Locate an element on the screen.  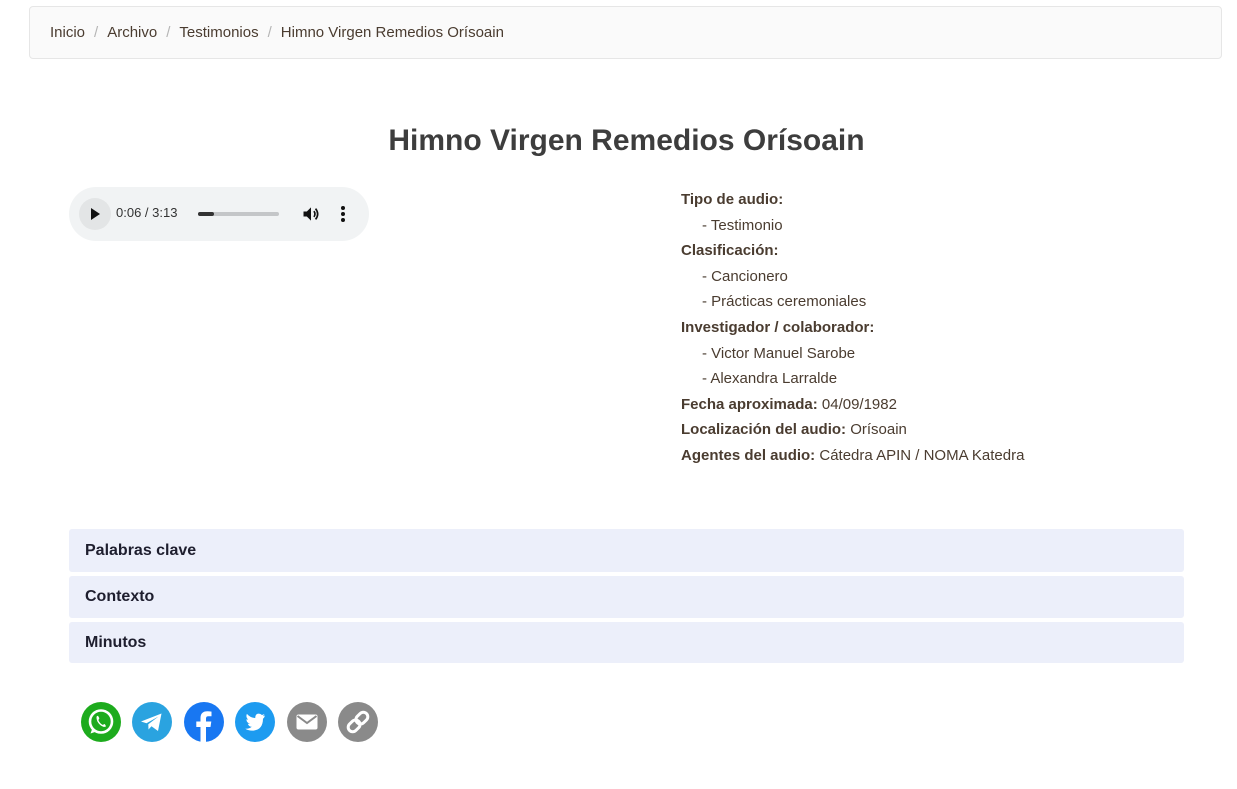
accordion-minutes-label: Minutos is located at coordinates (116, 642).